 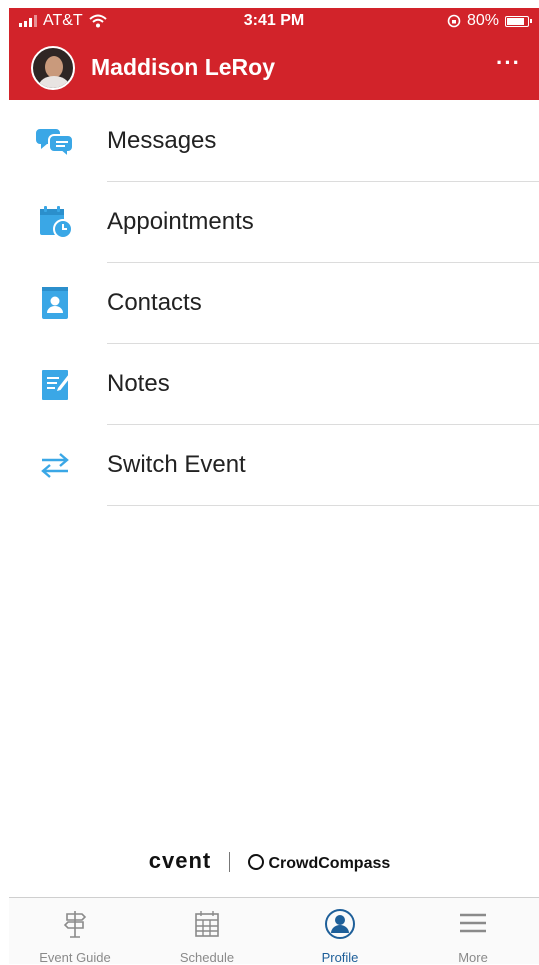 What do you see at coordinates (340, 924) in the screenshot?
I see `profile-icon` at bounding box center [340, 924].